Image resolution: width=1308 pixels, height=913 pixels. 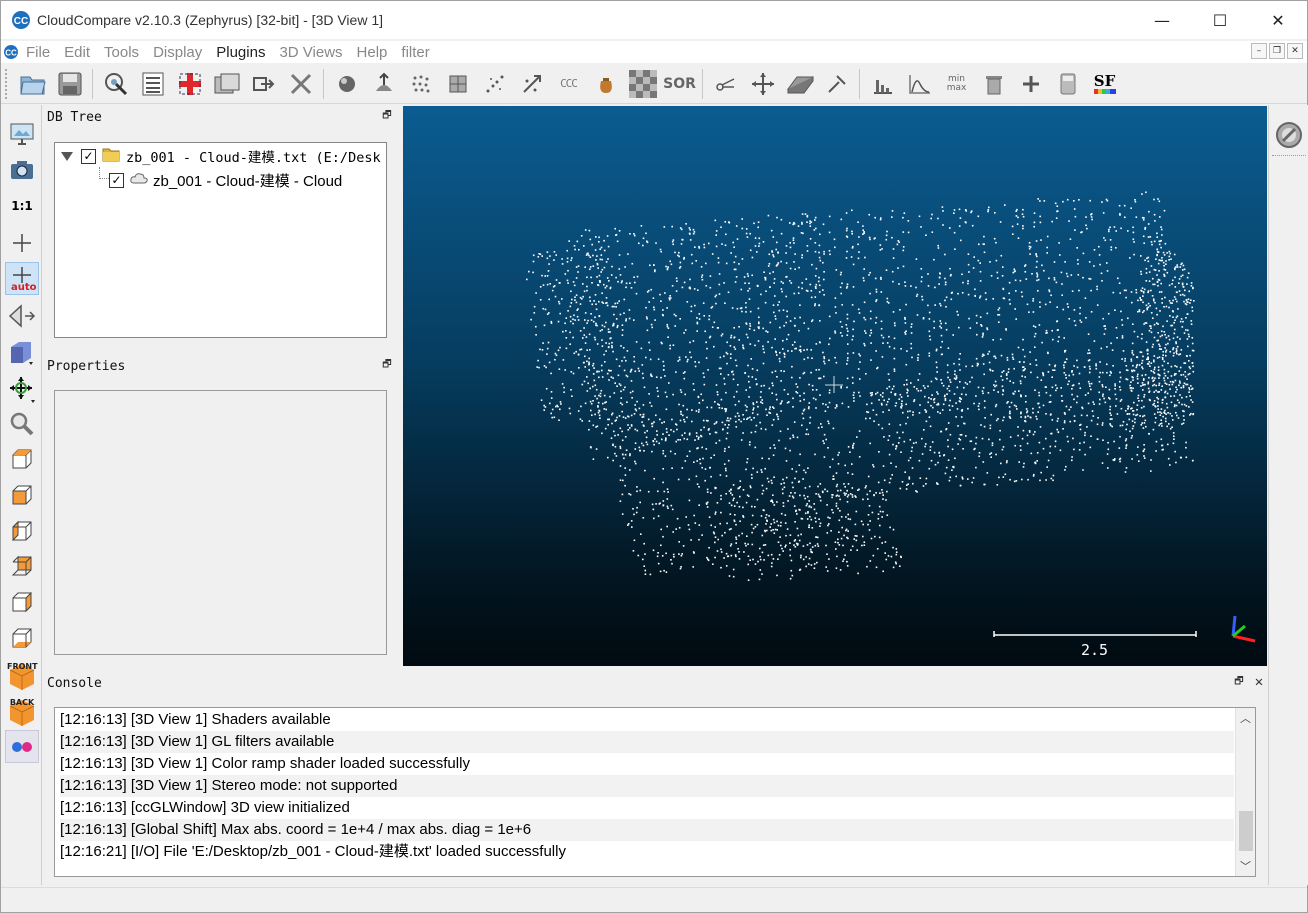 I want to click on menu-file: File, so click(x=38, y=52).